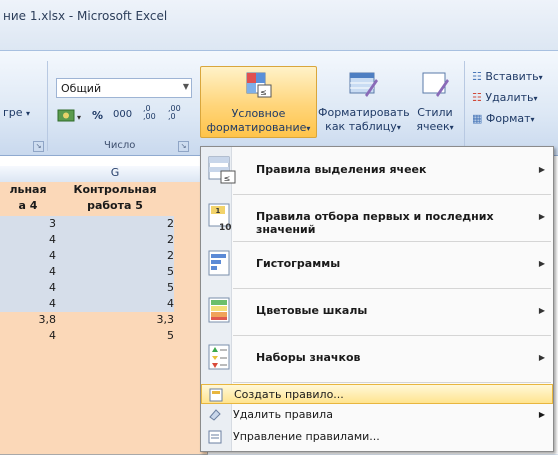 This screenshot has height=455, width=558. I want to click on column-header-f, so click(28, 174).